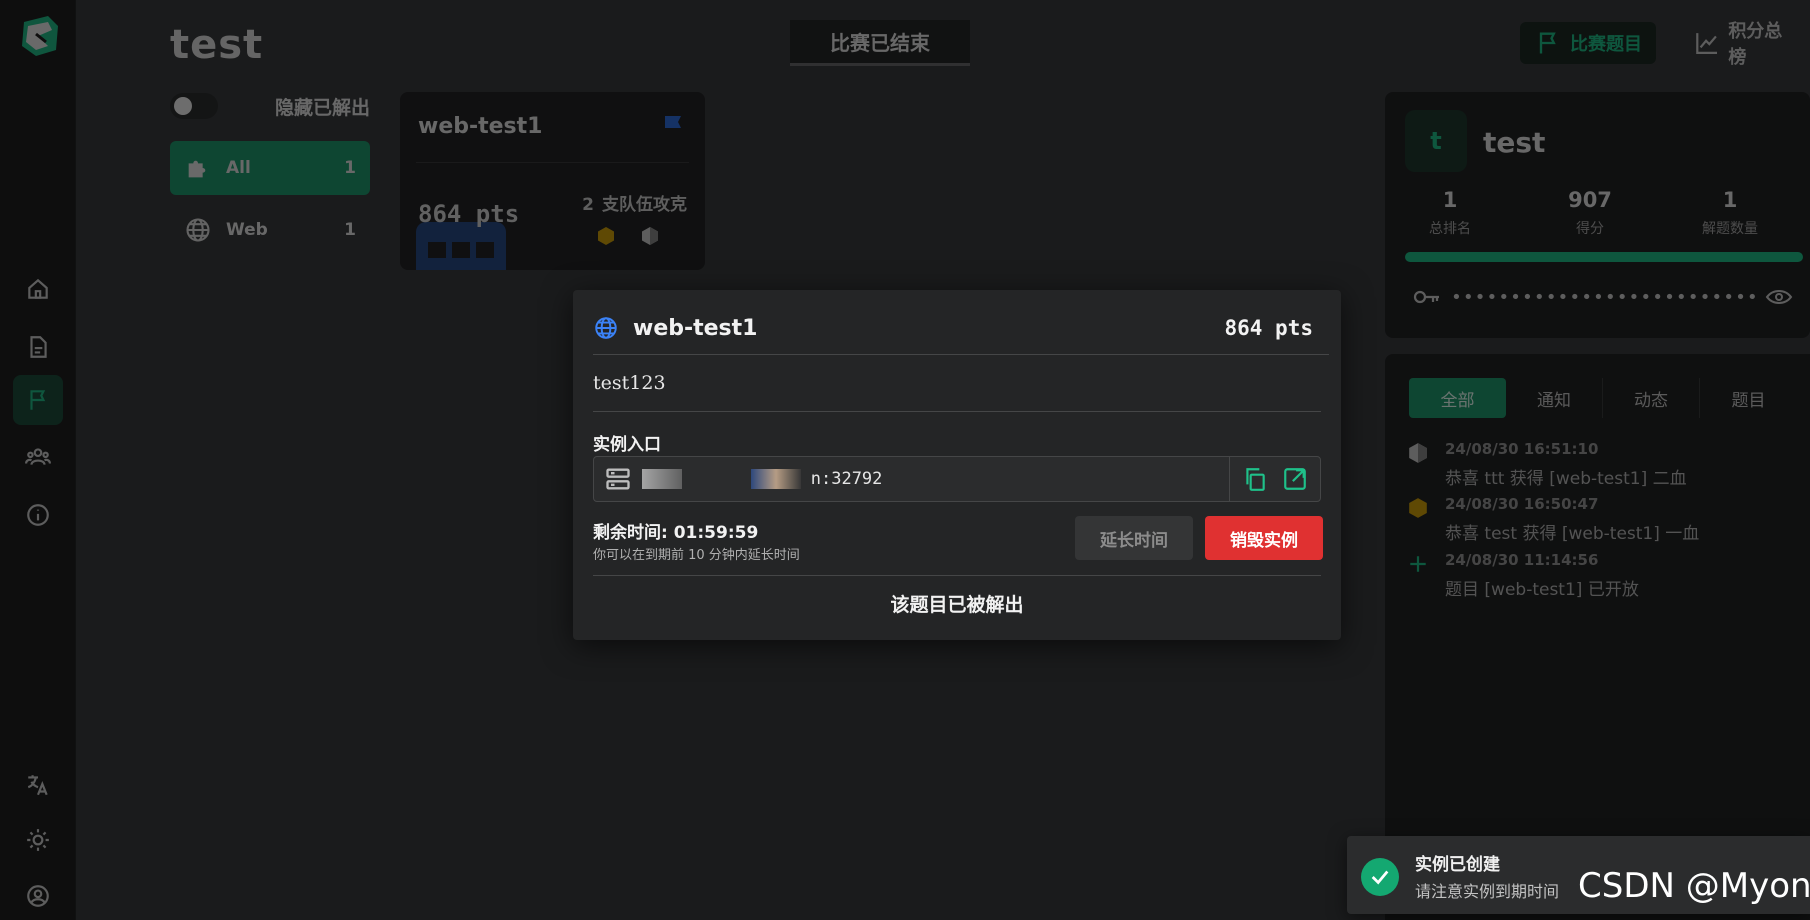 The height and width of the screenshot is (920, 1810). I want to click on redacted-gap, so click(716, 479).